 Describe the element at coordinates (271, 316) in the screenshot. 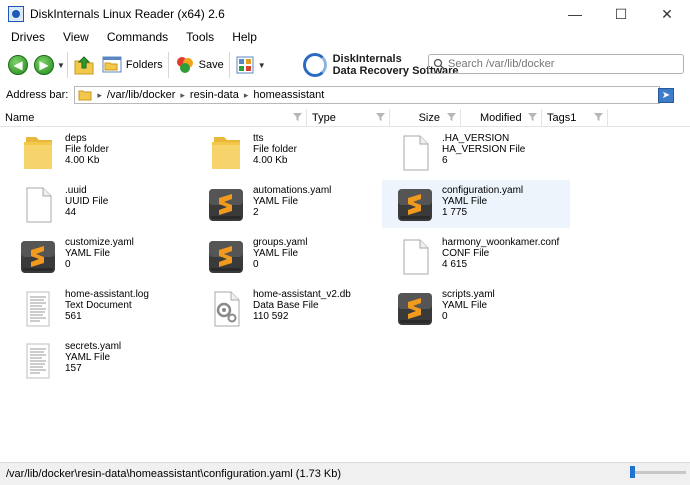

I see `file-size: 110 592` at that location.